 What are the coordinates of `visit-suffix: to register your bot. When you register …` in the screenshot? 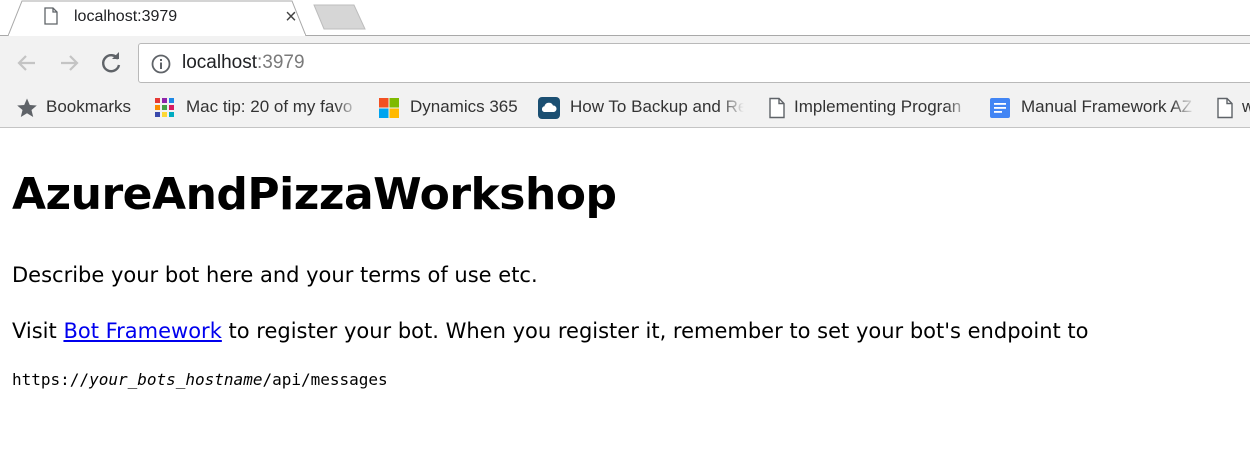 It's located at (655, 331).